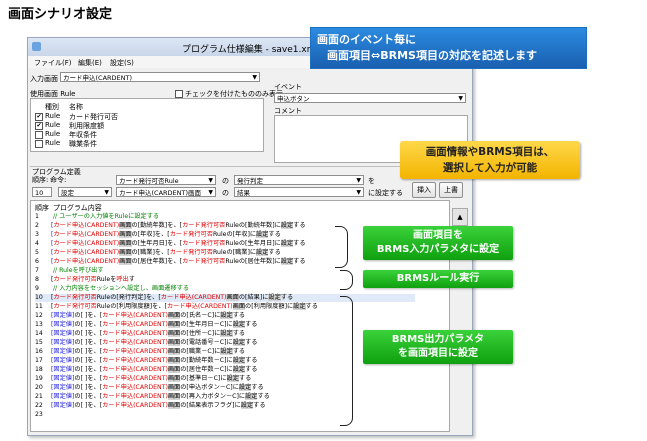  I want to click on rule-name: 職業条件, so click(83, 144).